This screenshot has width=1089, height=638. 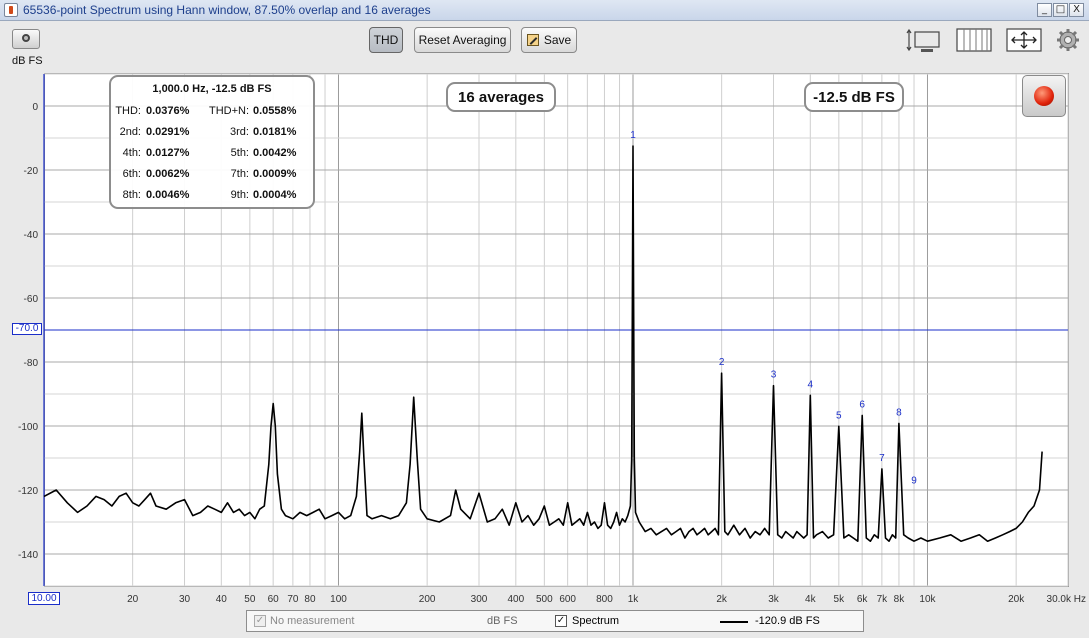 I want to click on no-measurement-checkbox: ✓, so click(x=260, y=621).